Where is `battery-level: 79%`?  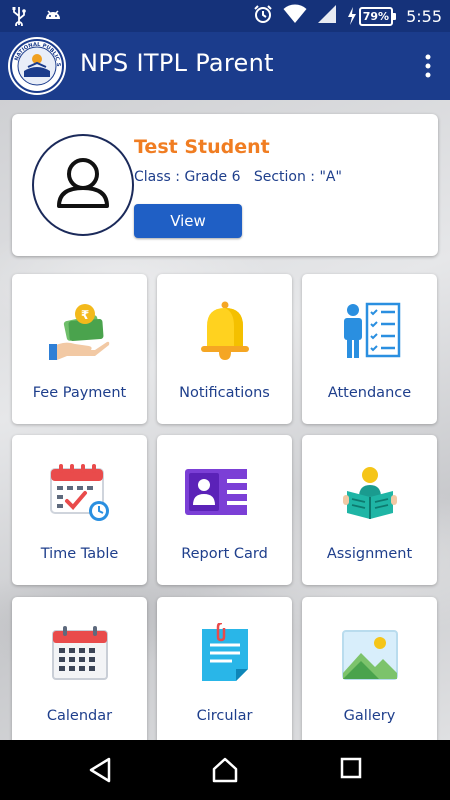 battery-level: 79% is located at coordinates (376, 16).